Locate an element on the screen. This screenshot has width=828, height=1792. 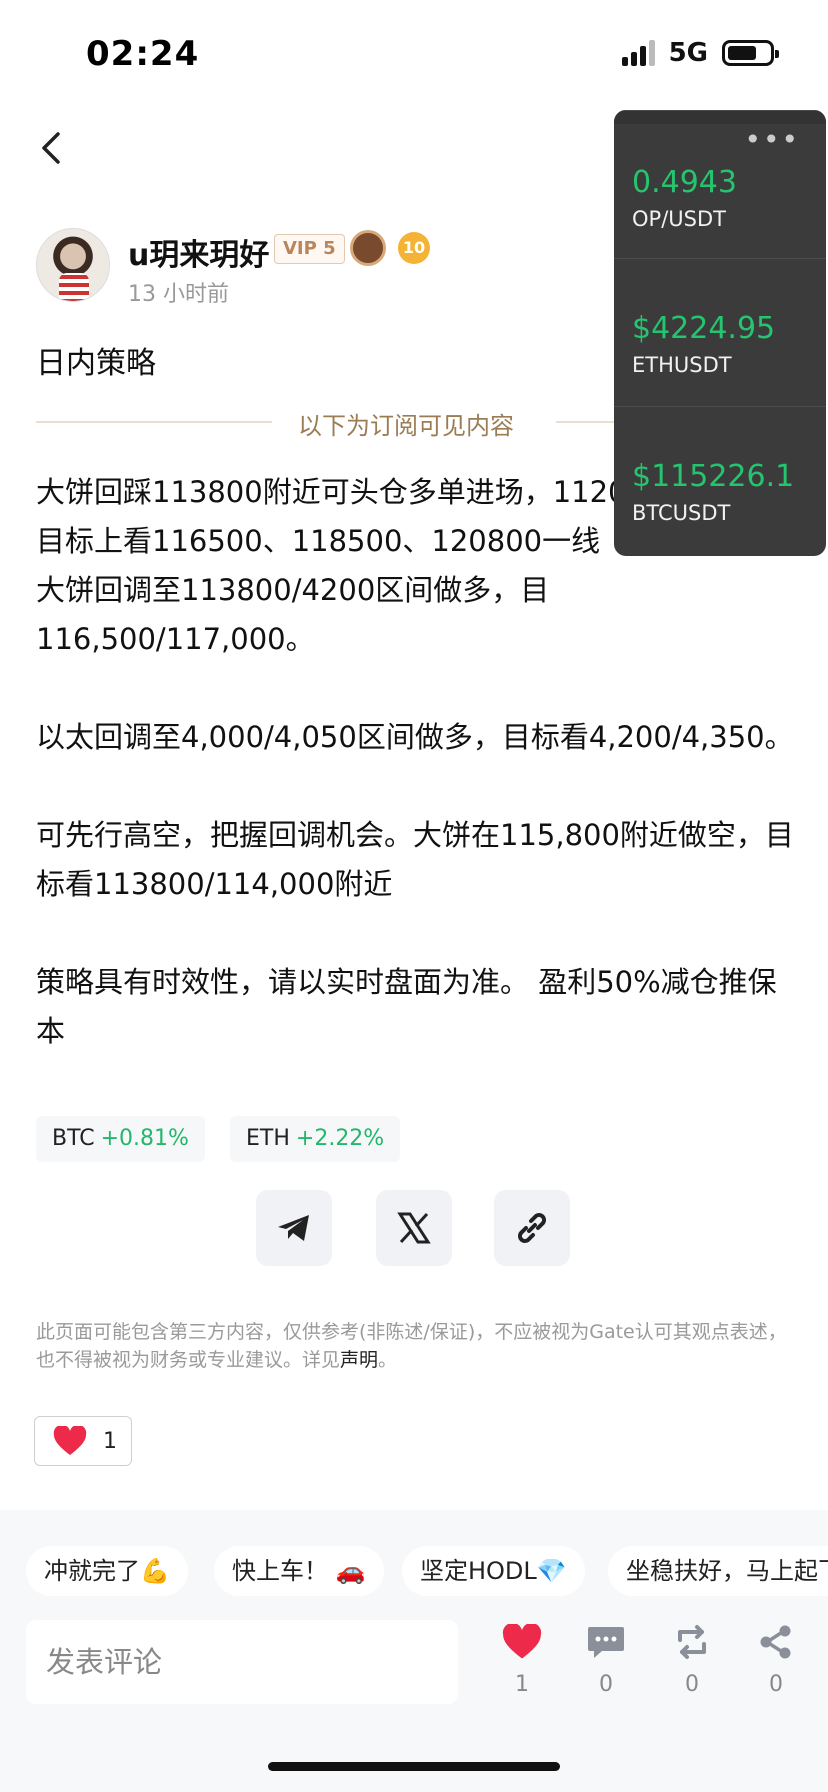
quick-reply: 坚定HODL💎 is located at coordinates (493, 1571).